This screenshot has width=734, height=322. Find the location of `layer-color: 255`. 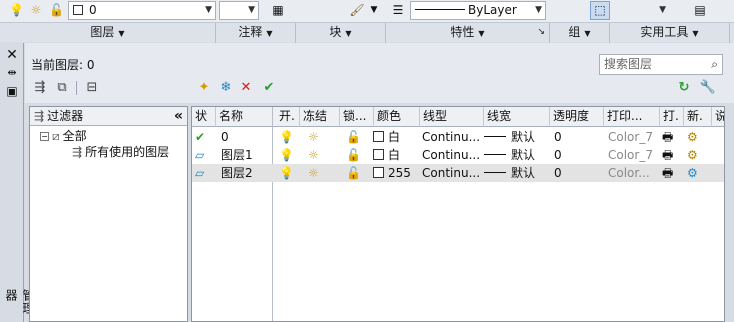

layer-color: 255 is located at coordinates (395, 173).